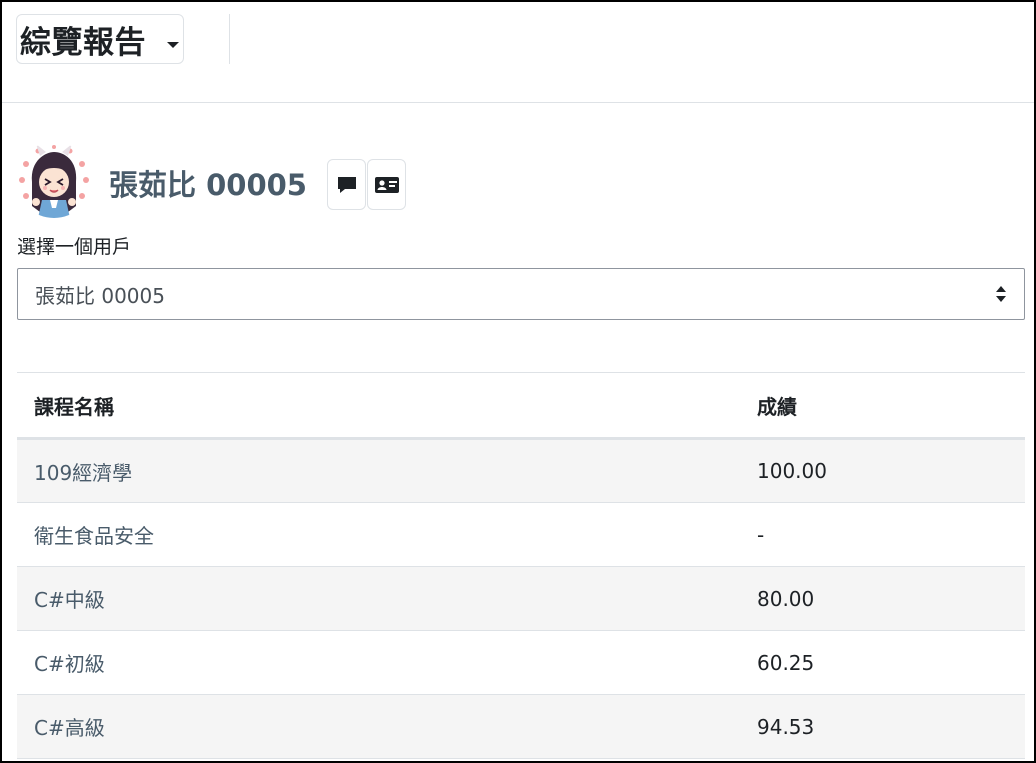 Image resolution: width=1036 pixels, height=763 pixels. I want to click on course-name-link: 109經濟學, so click(378, 471).